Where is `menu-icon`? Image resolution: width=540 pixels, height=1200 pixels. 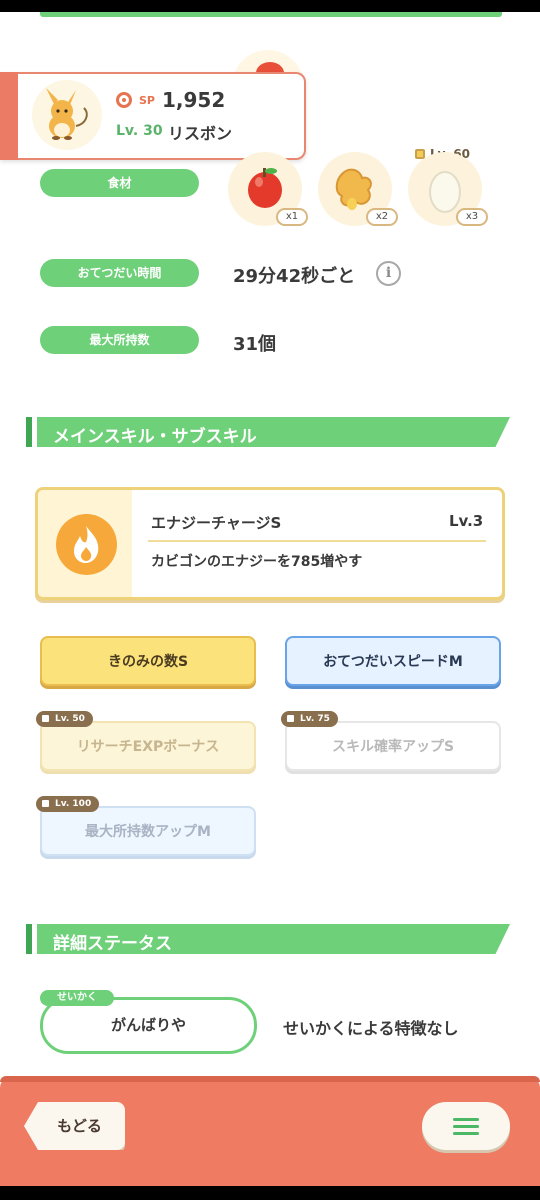
menu-icon is located at coordinates (466, 1119).